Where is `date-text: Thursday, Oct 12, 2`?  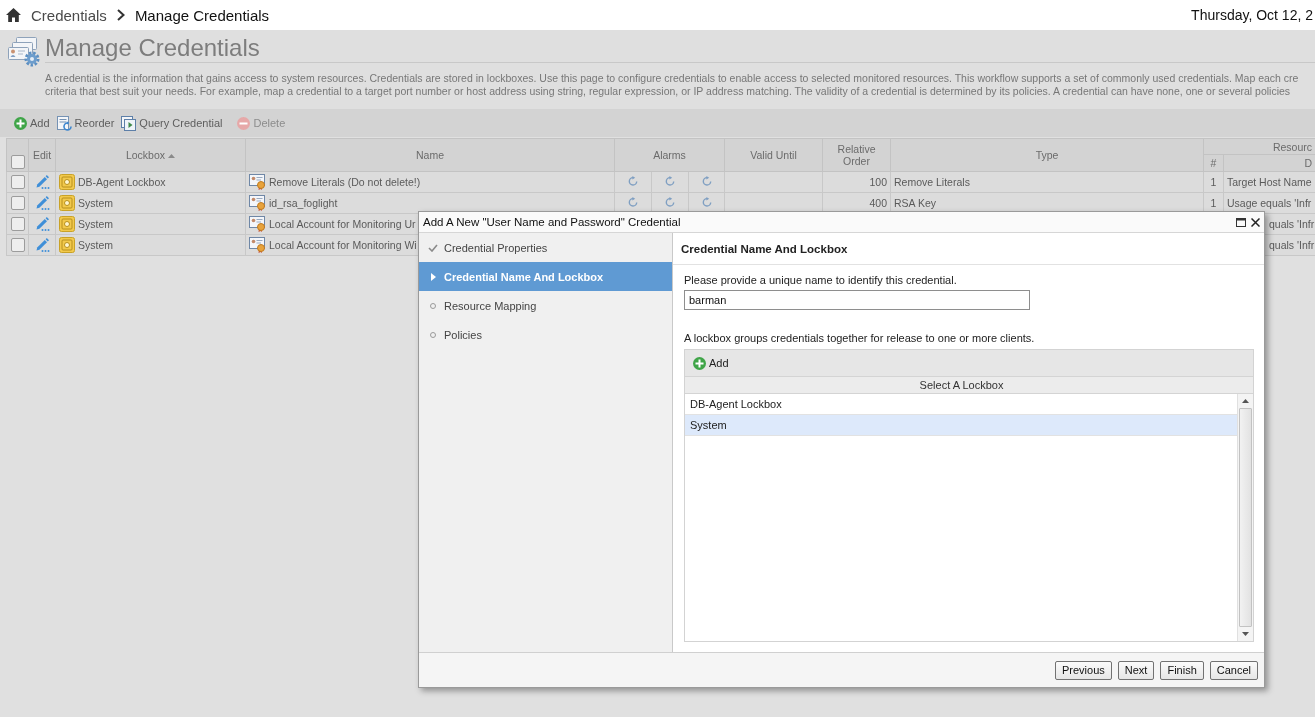
date-text: Thursday, Oct 12, 2 is located at coordinates (1252, 15).